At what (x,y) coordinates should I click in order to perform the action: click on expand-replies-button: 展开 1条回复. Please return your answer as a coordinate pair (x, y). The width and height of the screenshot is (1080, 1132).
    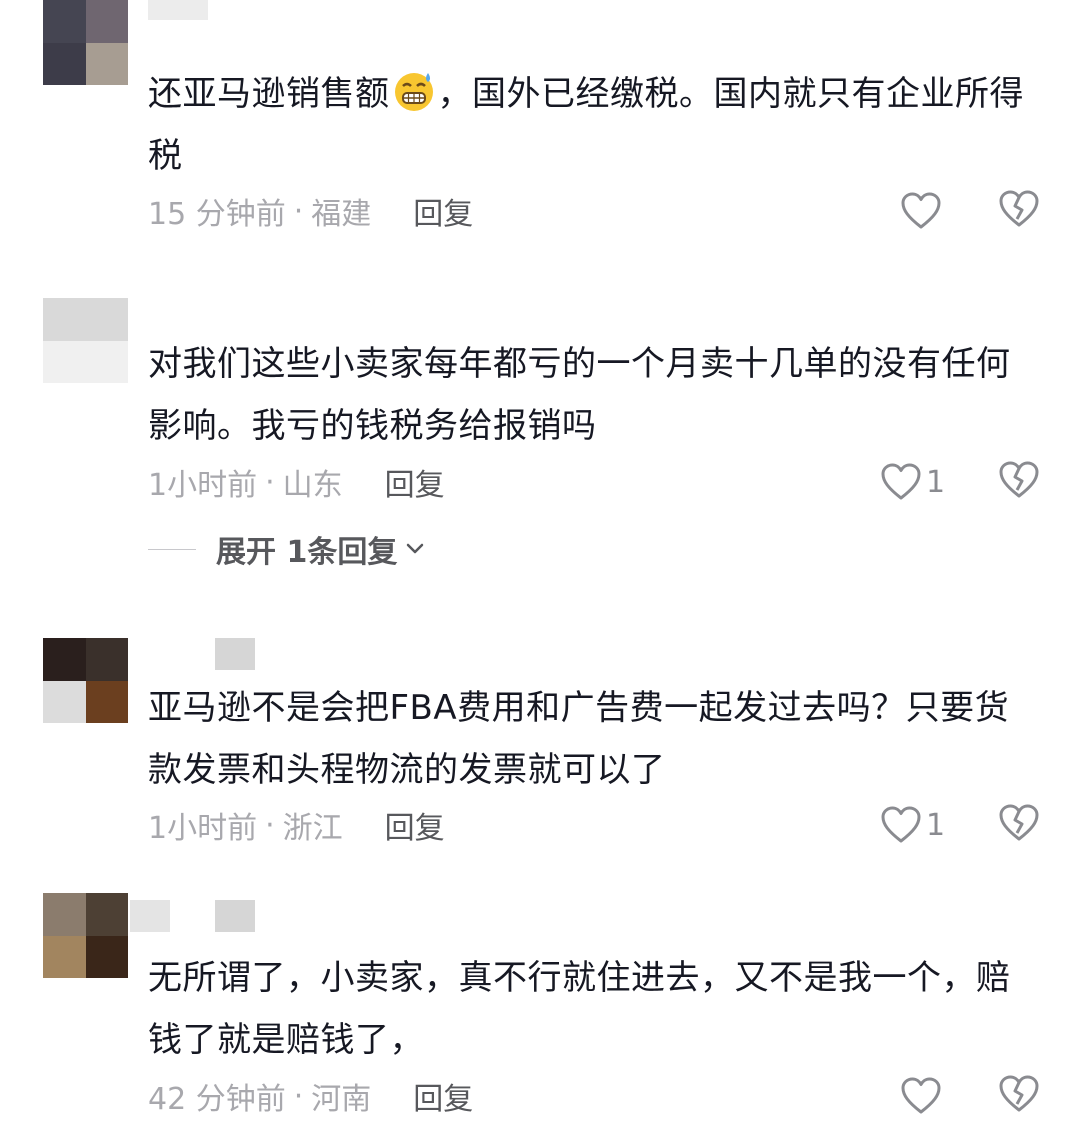
    Looking at the image, I should click on (286, 549).